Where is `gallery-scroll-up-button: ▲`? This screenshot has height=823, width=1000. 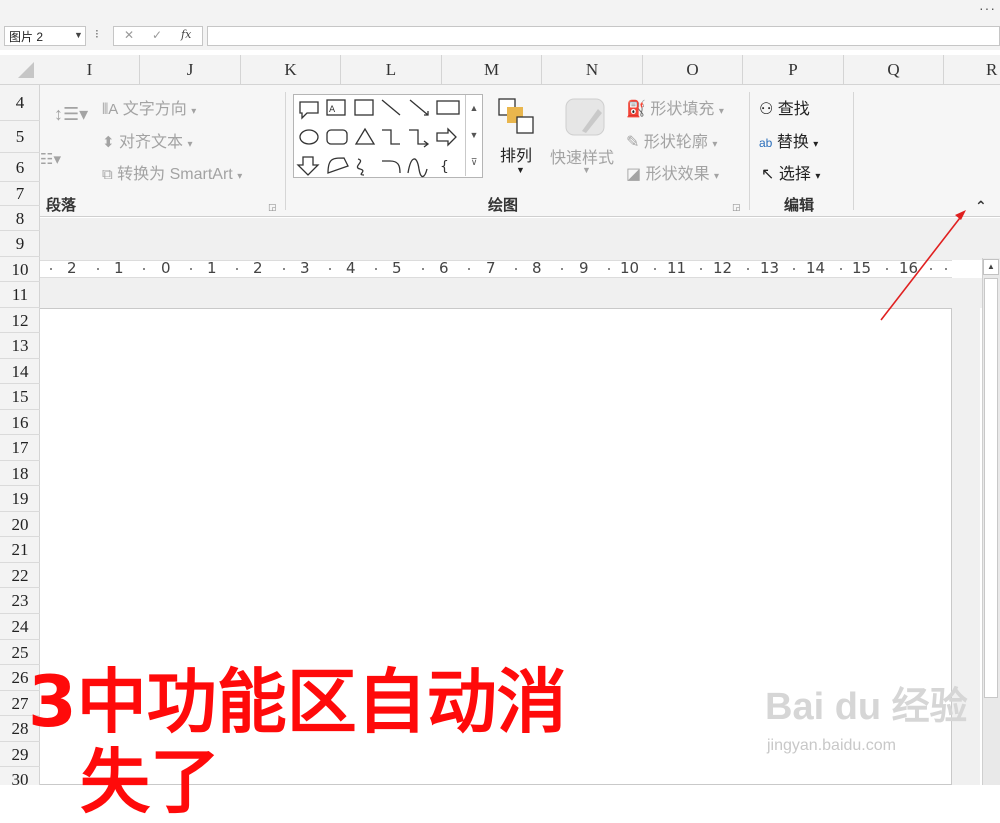
gallery-scroll-up-button: ▲ is located at coordinates (473, 108).